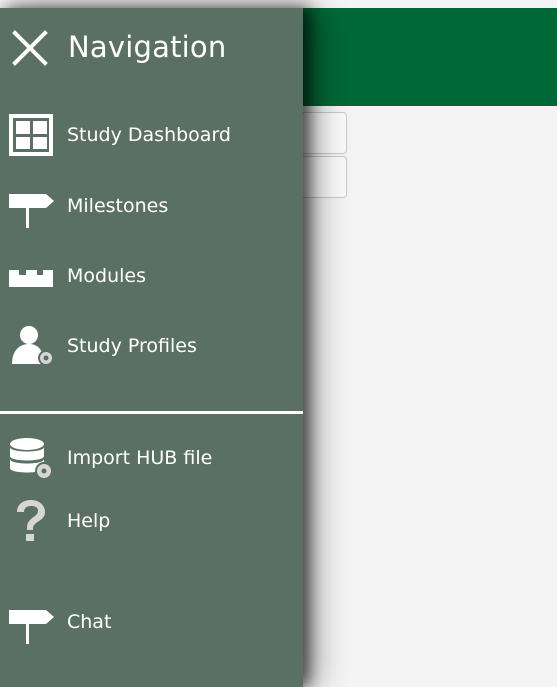 This screenshot has height=687, width=557. Describe the element at coordinates (149, 135) in the screenshot. I see `nav-item-label: Study Dashboard` at that location.